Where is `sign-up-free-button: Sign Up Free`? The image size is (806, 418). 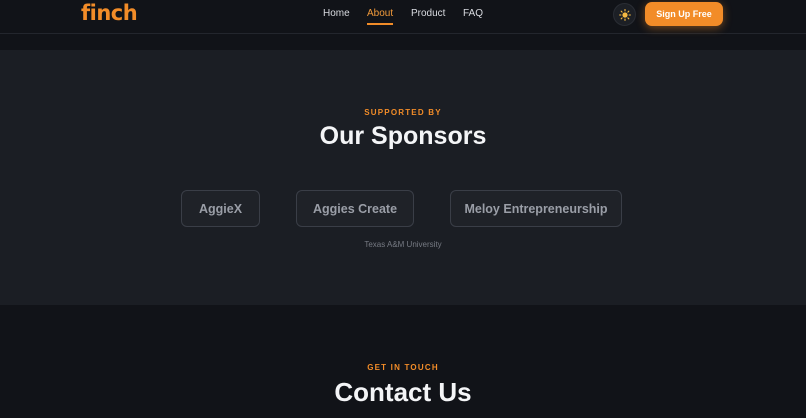
sign-up-free-button: Sign Up Free is located at coordinates (684, 14).